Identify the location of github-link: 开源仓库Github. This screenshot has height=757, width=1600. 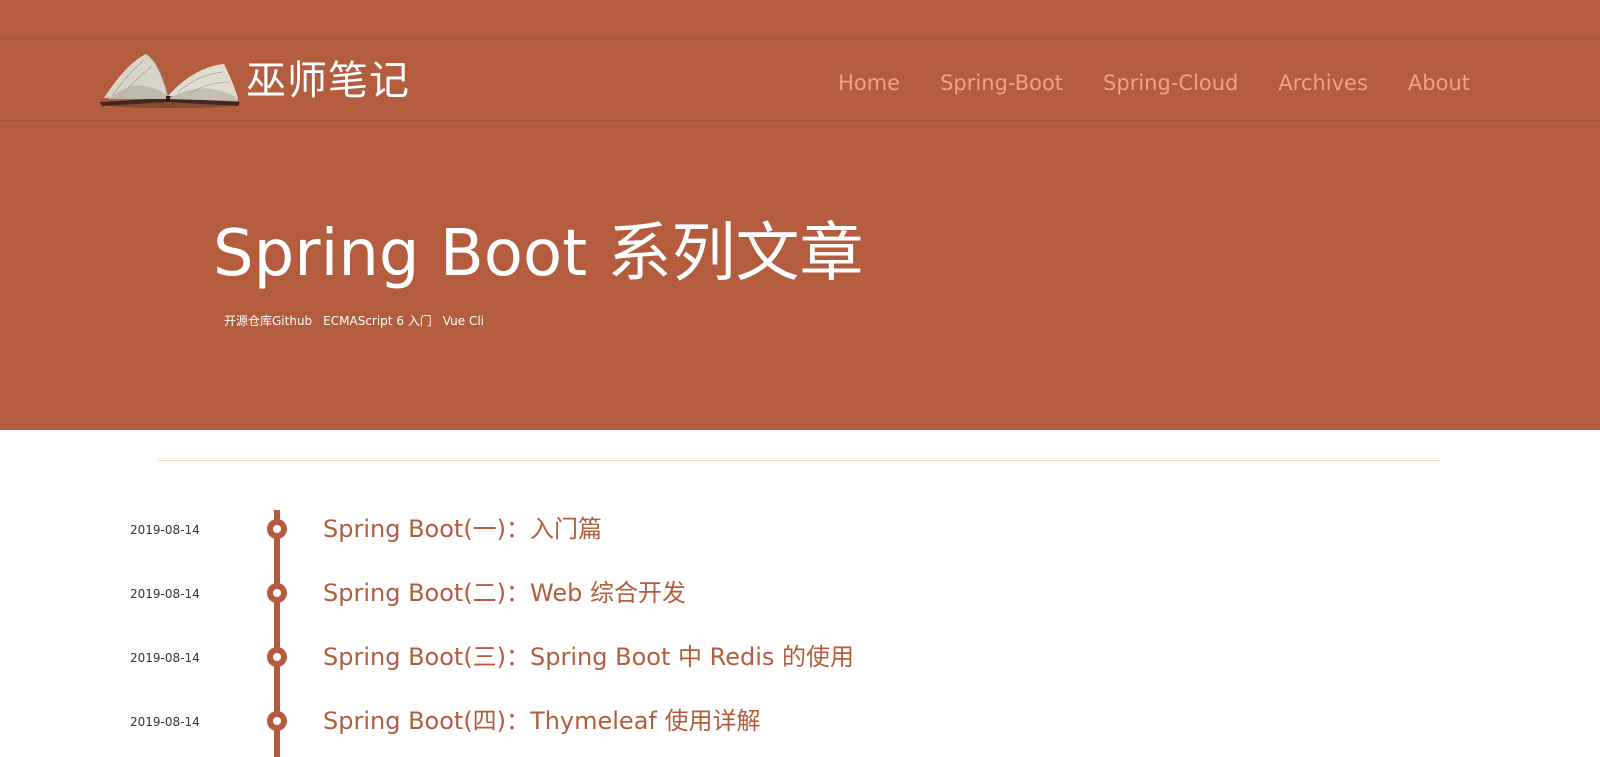
(268, 321).